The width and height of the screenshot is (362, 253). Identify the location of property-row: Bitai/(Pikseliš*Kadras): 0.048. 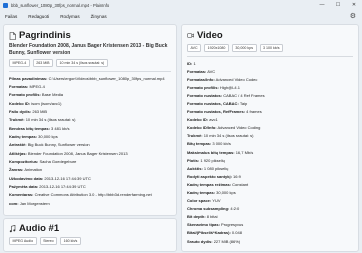
(270, 233).